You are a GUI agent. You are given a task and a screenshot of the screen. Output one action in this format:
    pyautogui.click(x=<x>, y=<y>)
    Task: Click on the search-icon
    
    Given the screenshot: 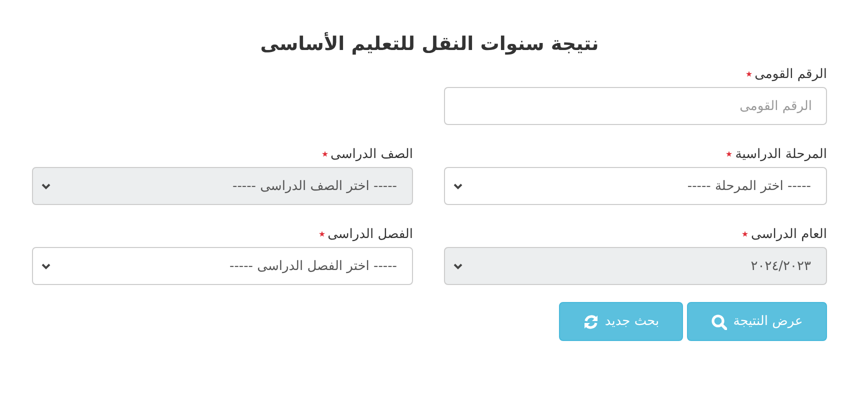 What is the action you would take?
    pyautogui.click(x=719, y=322)
    